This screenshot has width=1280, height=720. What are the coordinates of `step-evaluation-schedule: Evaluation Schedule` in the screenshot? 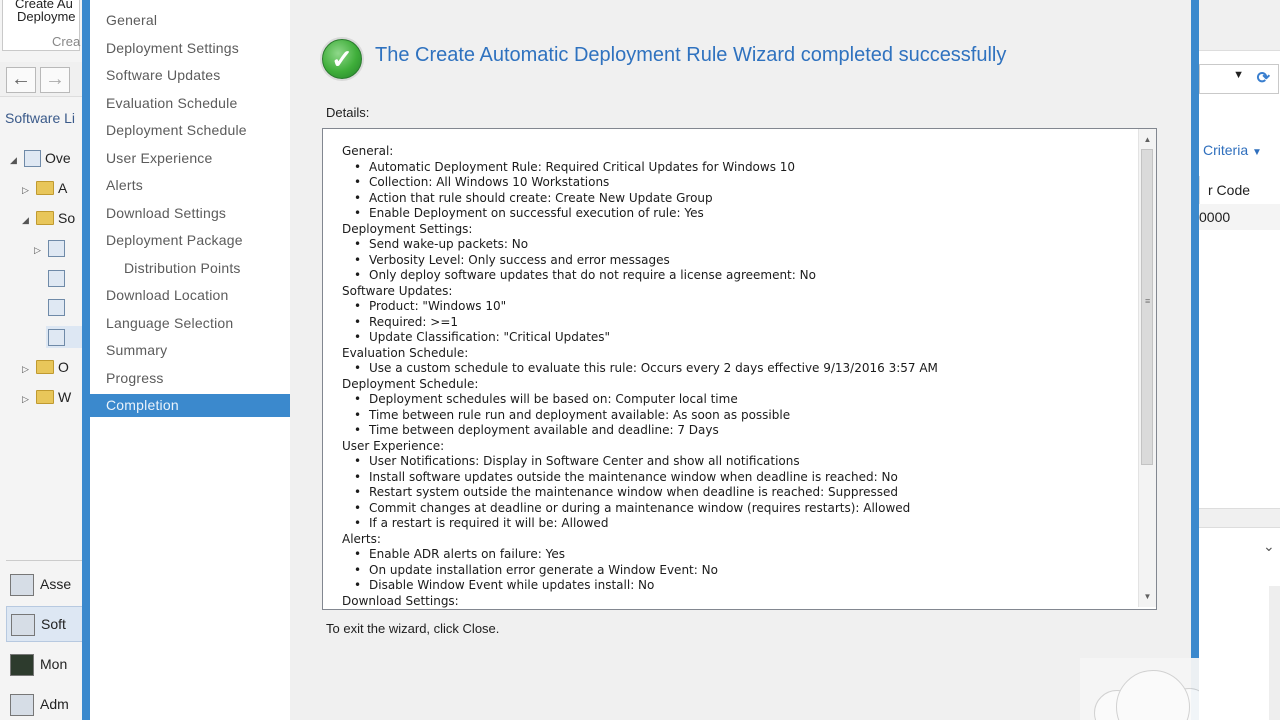 It's located at (172, 103).